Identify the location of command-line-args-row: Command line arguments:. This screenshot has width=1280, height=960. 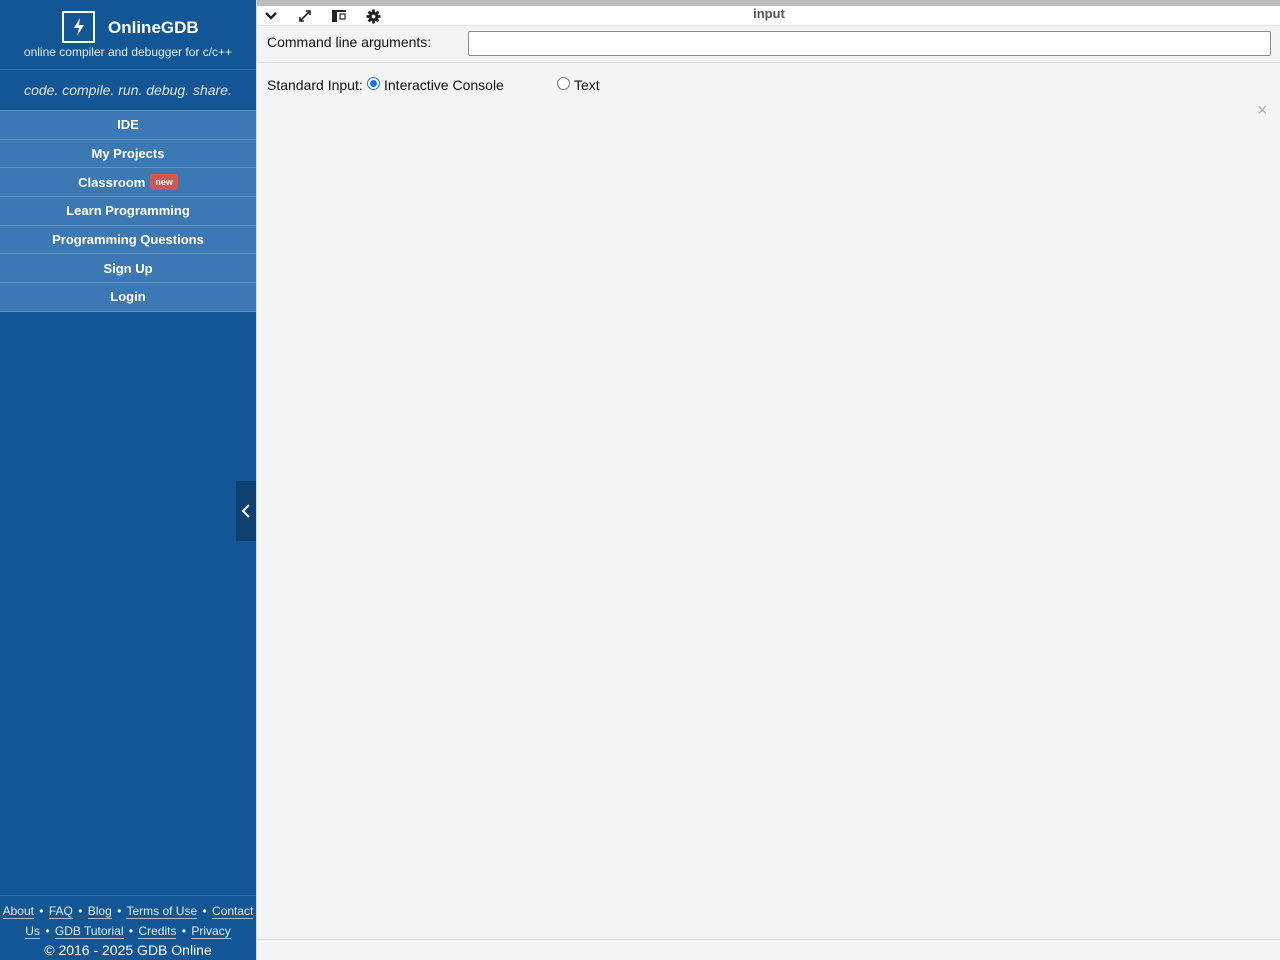
(768, 45).